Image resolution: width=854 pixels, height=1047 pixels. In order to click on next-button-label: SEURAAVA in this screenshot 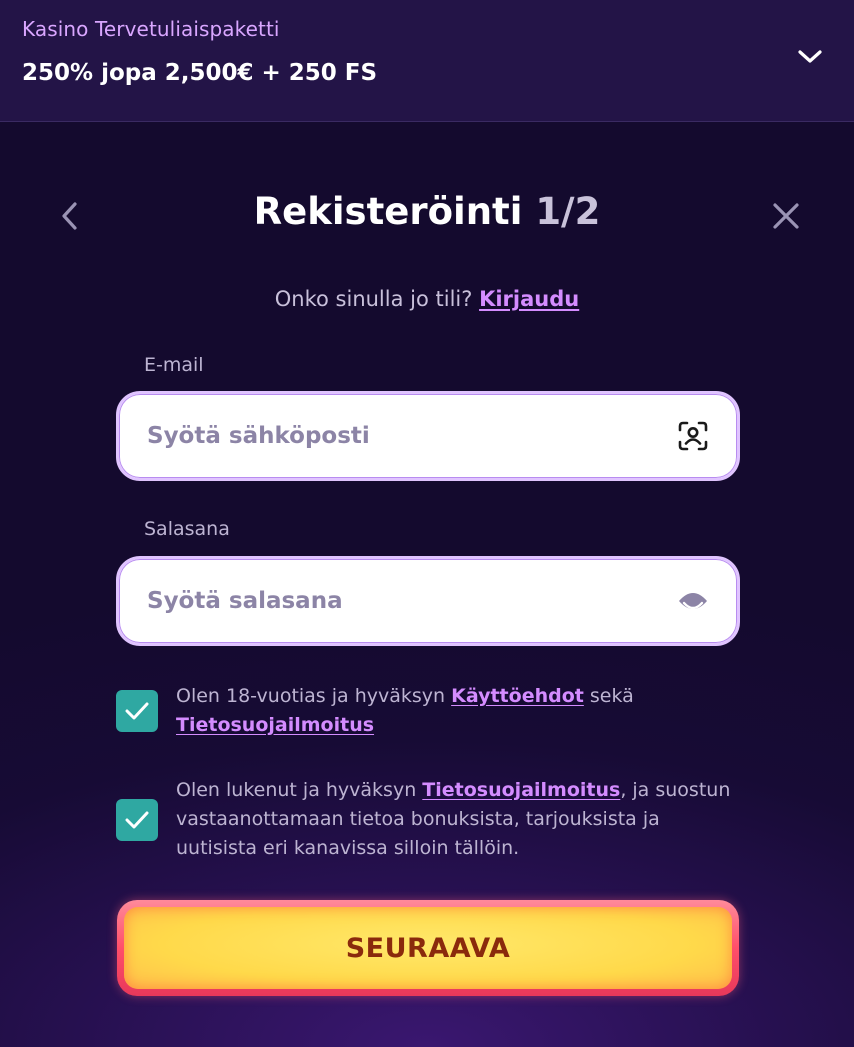, I will do `click(428, 948)`.